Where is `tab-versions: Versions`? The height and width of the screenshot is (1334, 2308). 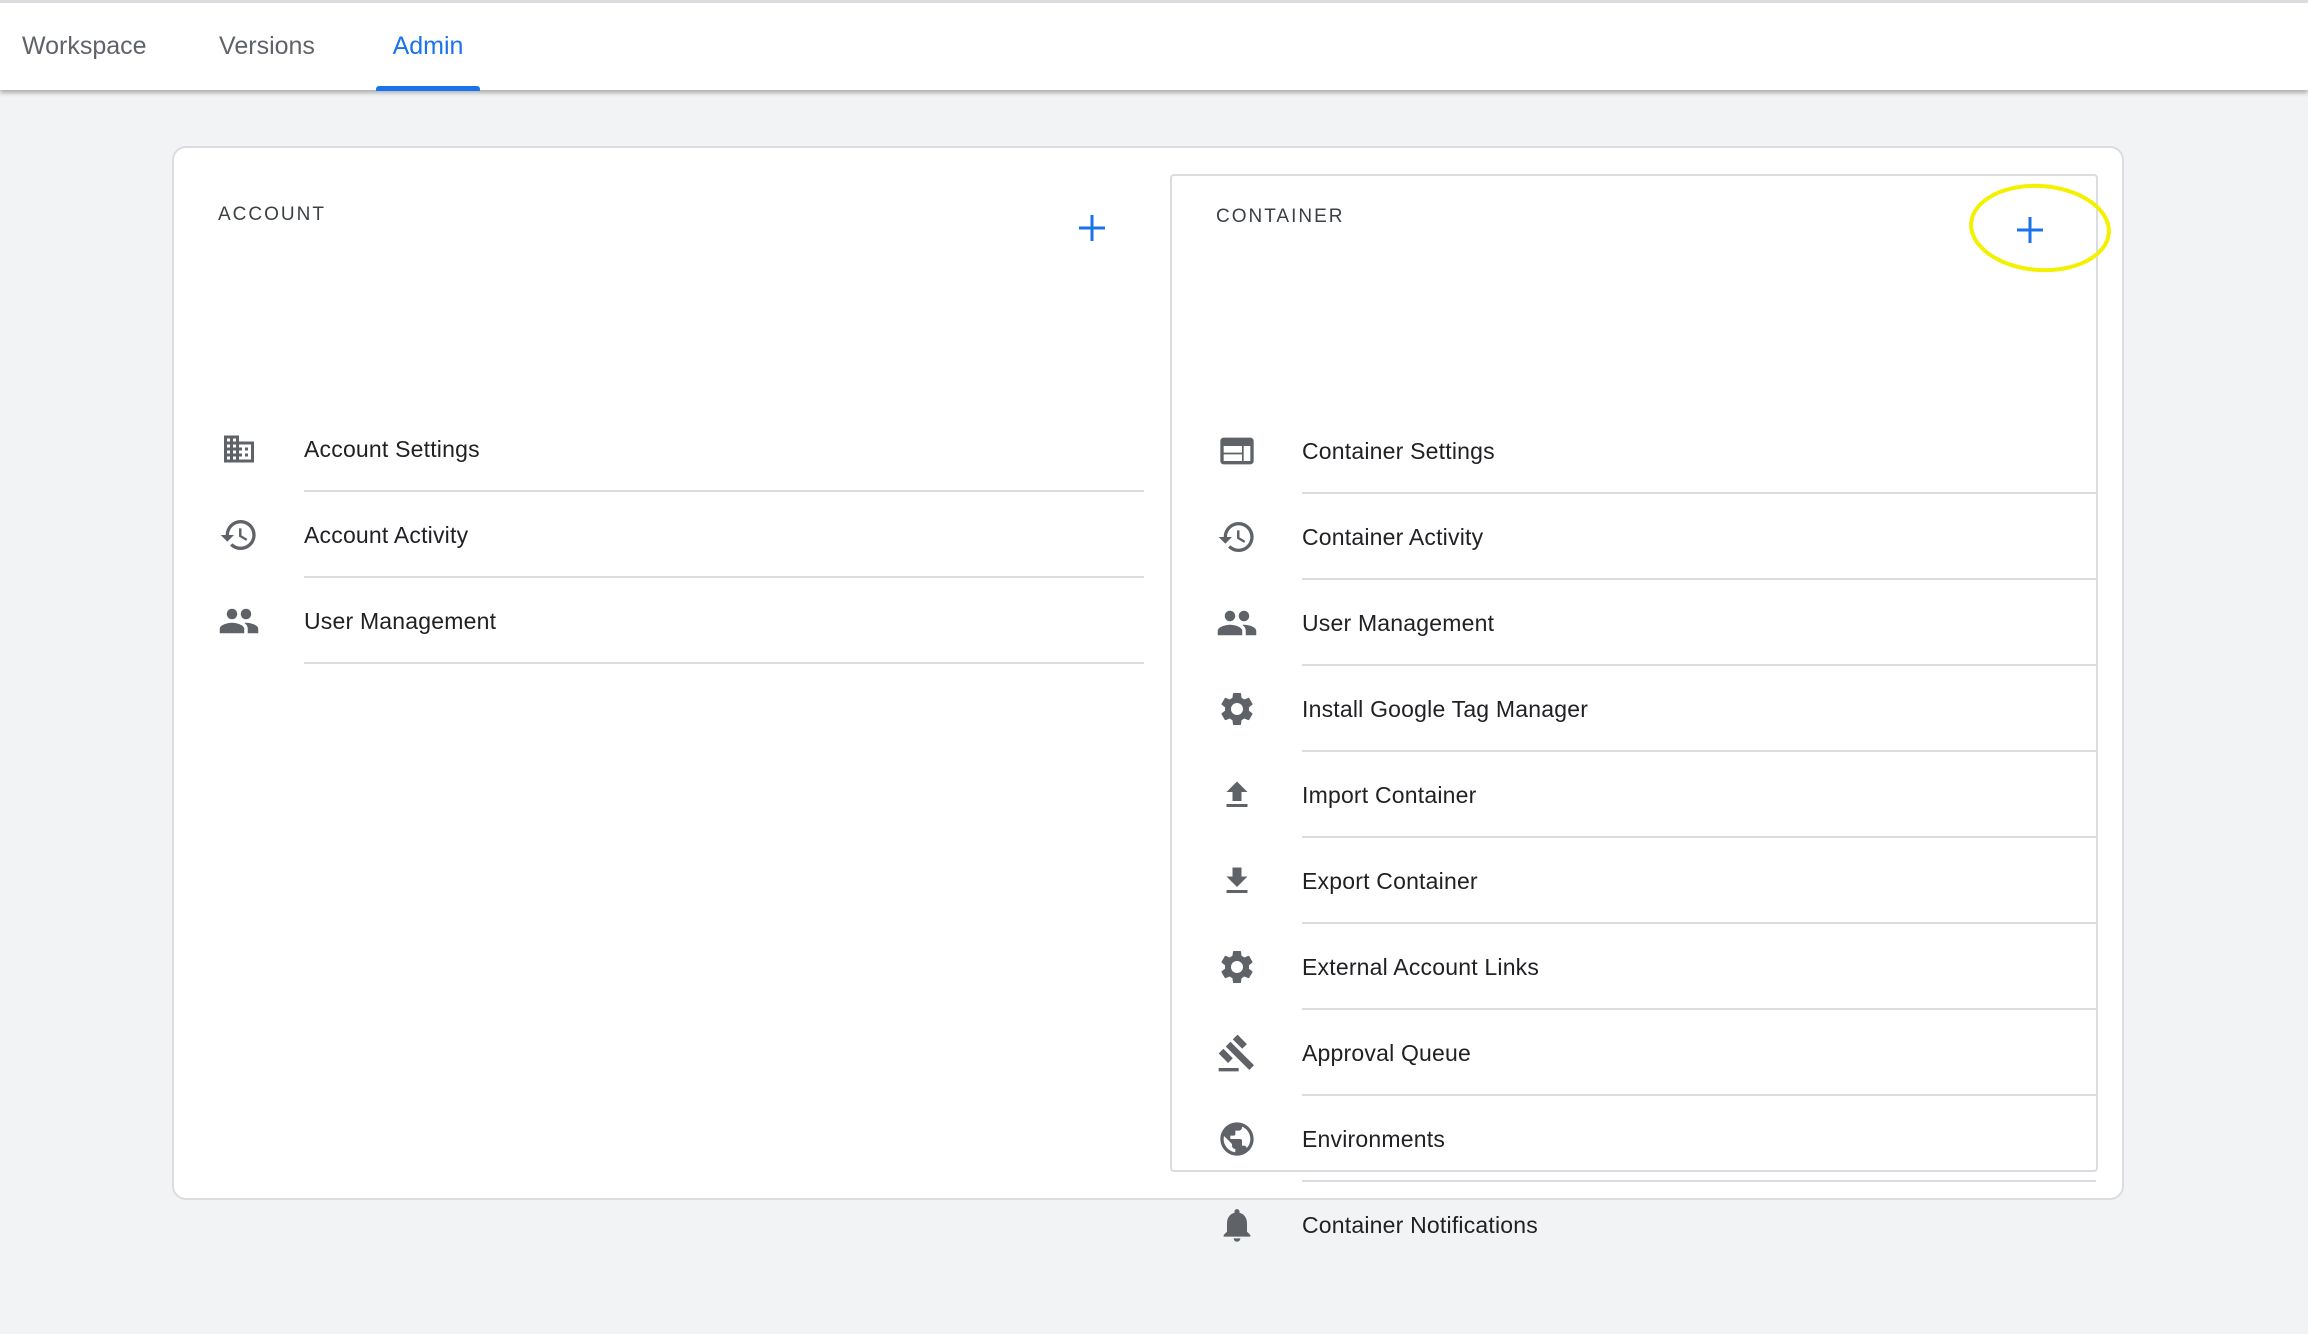
tab-versions: Versions is located at coordinates (267, 46).